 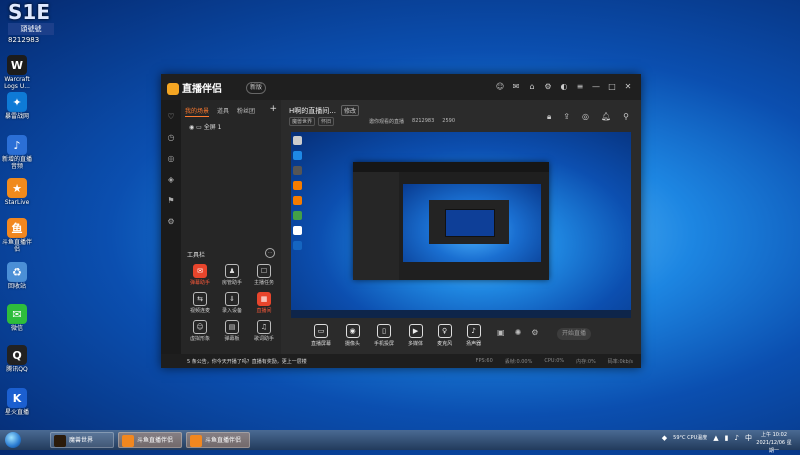 I want to click on chip-subcategory: 怀旧, so click(x=326, y=121).